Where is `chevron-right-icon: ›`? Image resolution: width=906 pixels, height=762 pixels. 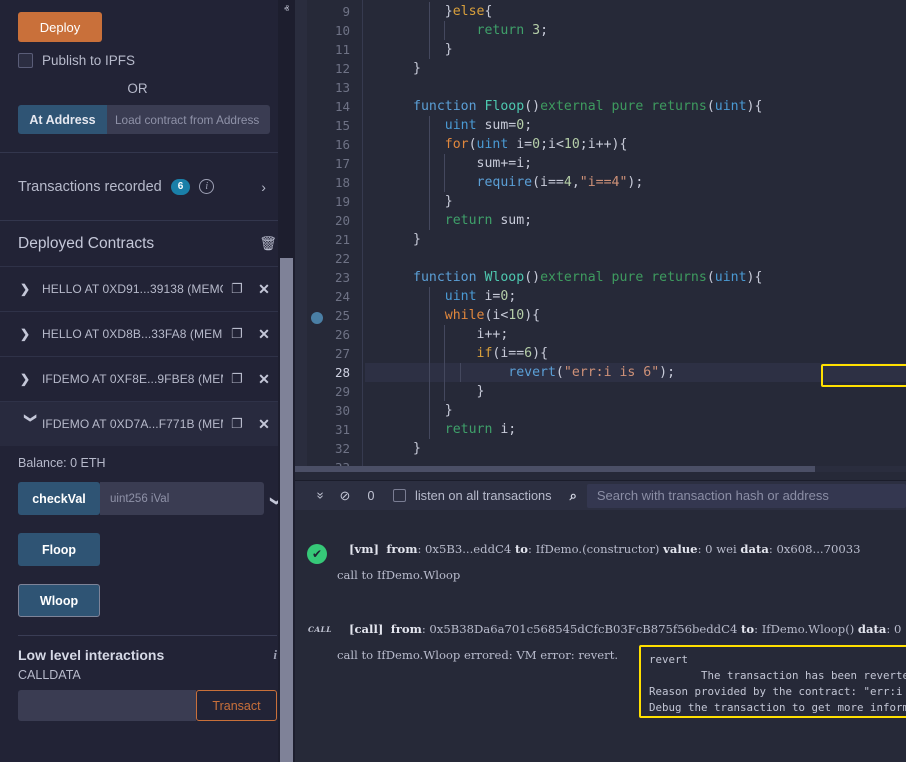 chevron-right-icon: › is located at coordinates (263, 187).